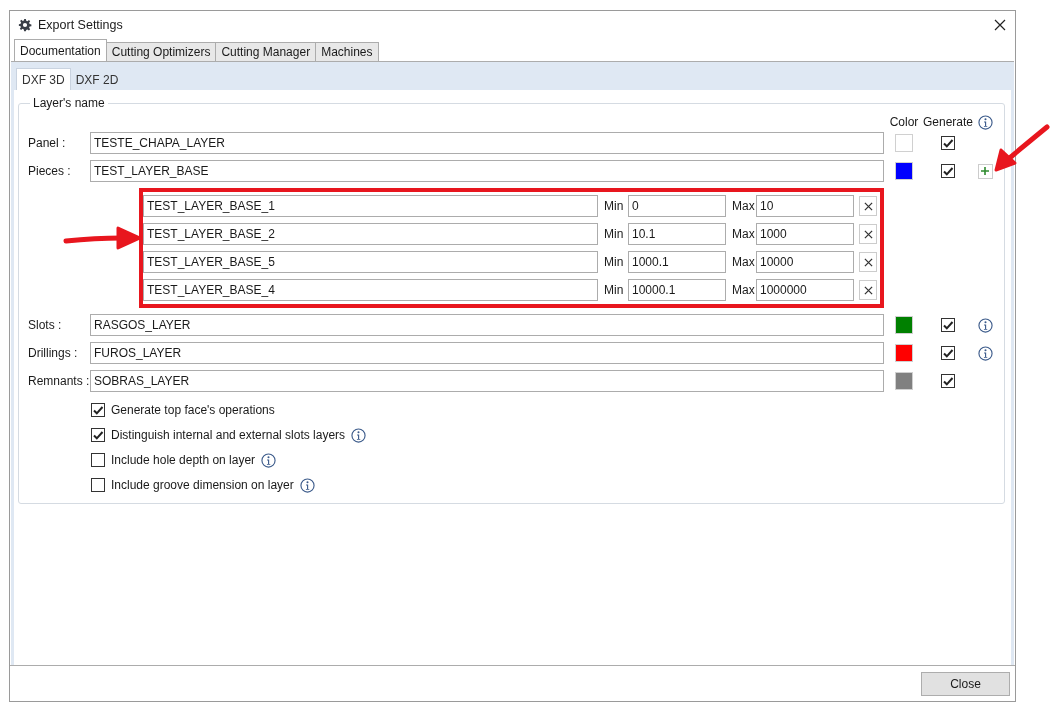 The height and width of the screenshot is (721, 1059). What do you see at coordinates (25, 25) in the screenshot?
I see `gear-icon` at bounding box center [25, 25].